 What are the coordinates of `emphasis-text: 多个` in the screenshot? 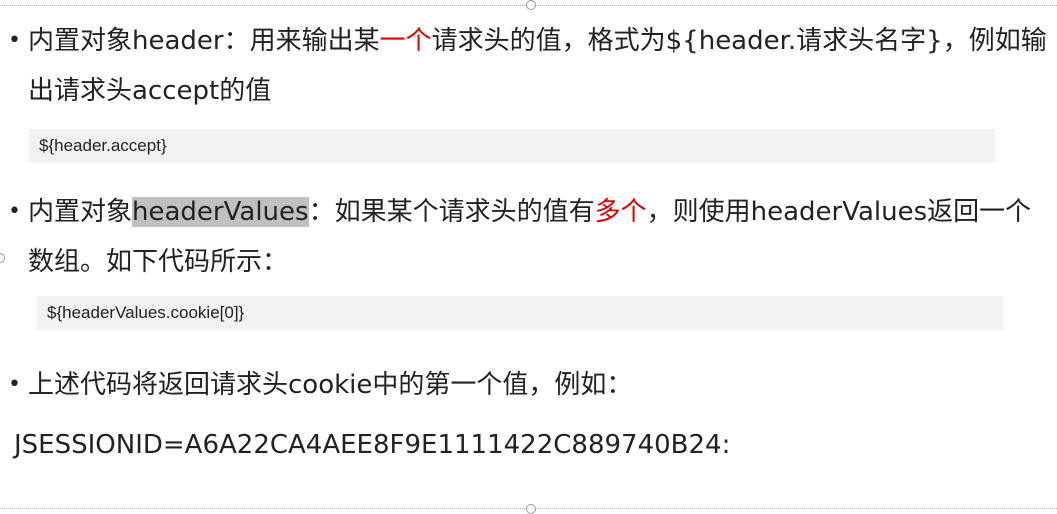 It's located at (620, 212).